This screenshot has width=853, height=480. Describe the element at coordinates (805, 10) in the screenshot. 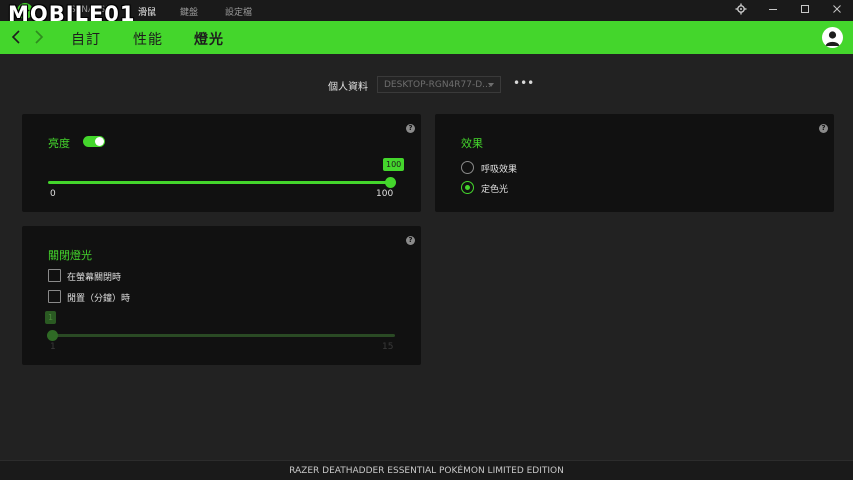

I see `maximize-icon` at that location.